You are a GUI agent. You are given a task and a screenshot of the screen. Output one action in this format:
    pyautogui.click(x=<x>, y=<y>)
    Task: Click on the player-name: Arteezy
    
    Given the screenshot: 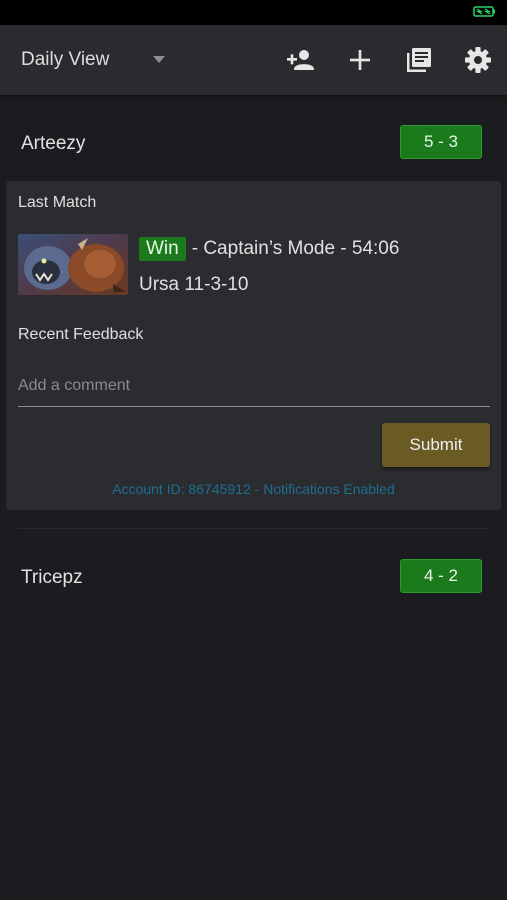 What is the action you would take?
    pyautogui.click(x=53, y=143)
    